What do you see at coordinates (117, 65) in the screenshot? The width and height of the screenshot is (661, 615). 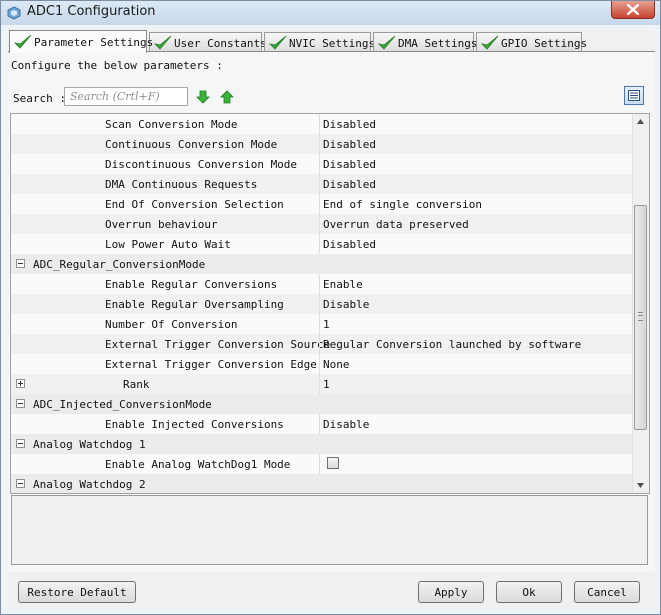 I see `configure-label: Configure the below parameters :` at bounding box center [117, 65].